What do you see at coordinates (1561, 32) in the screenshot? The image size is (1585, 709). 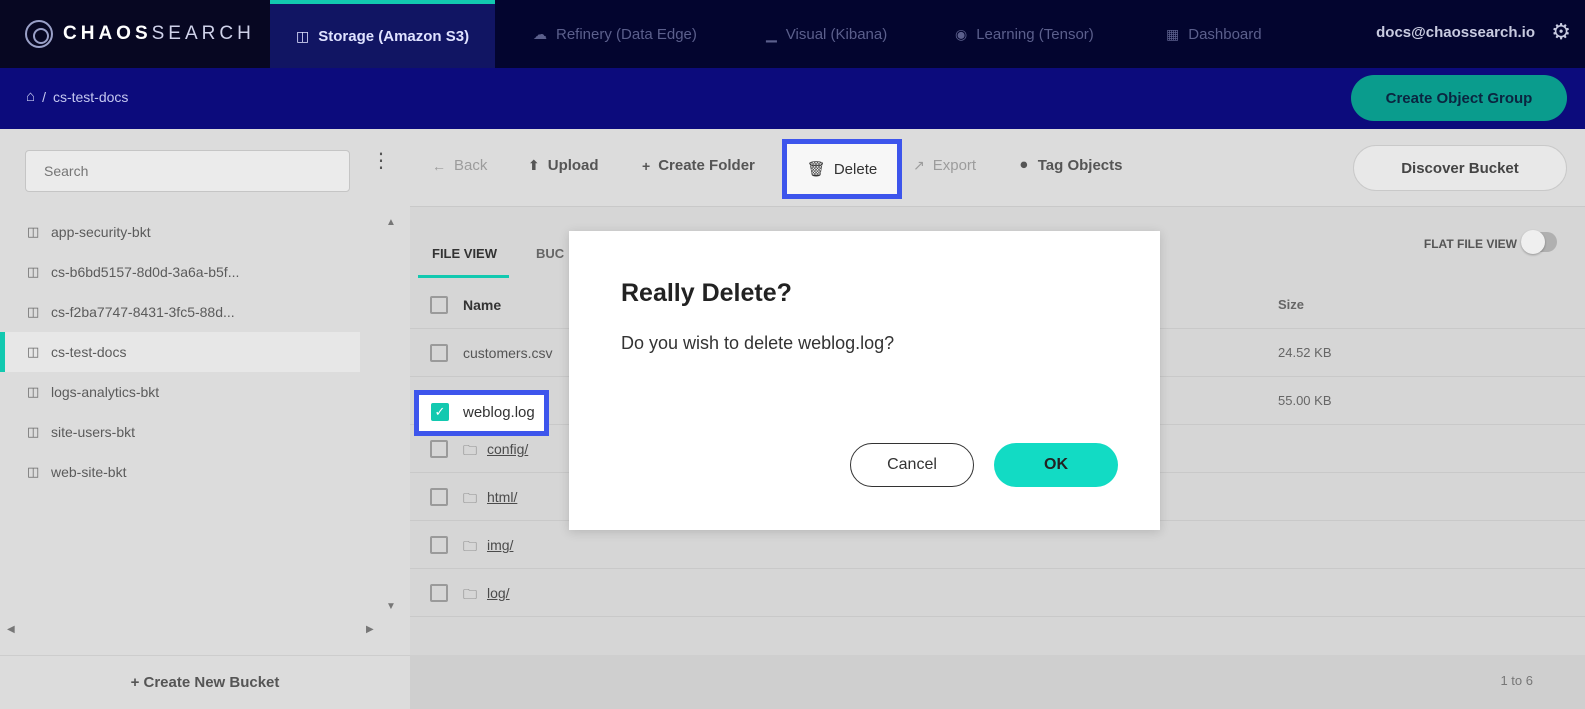 I see `gear-icon: ⚙` at bounding box center [1561, 32].